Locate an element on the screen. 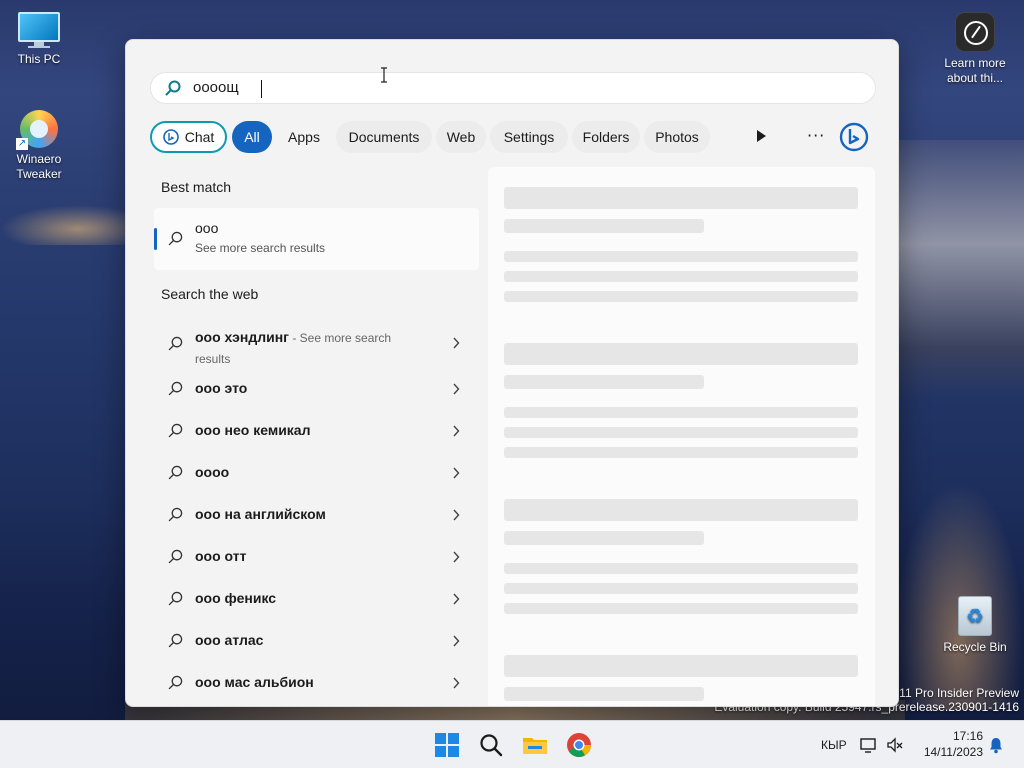 The width and height of the screenshot is (1024, 768). best-match-item: ооо See more search results is located at coordinates (316, 239).